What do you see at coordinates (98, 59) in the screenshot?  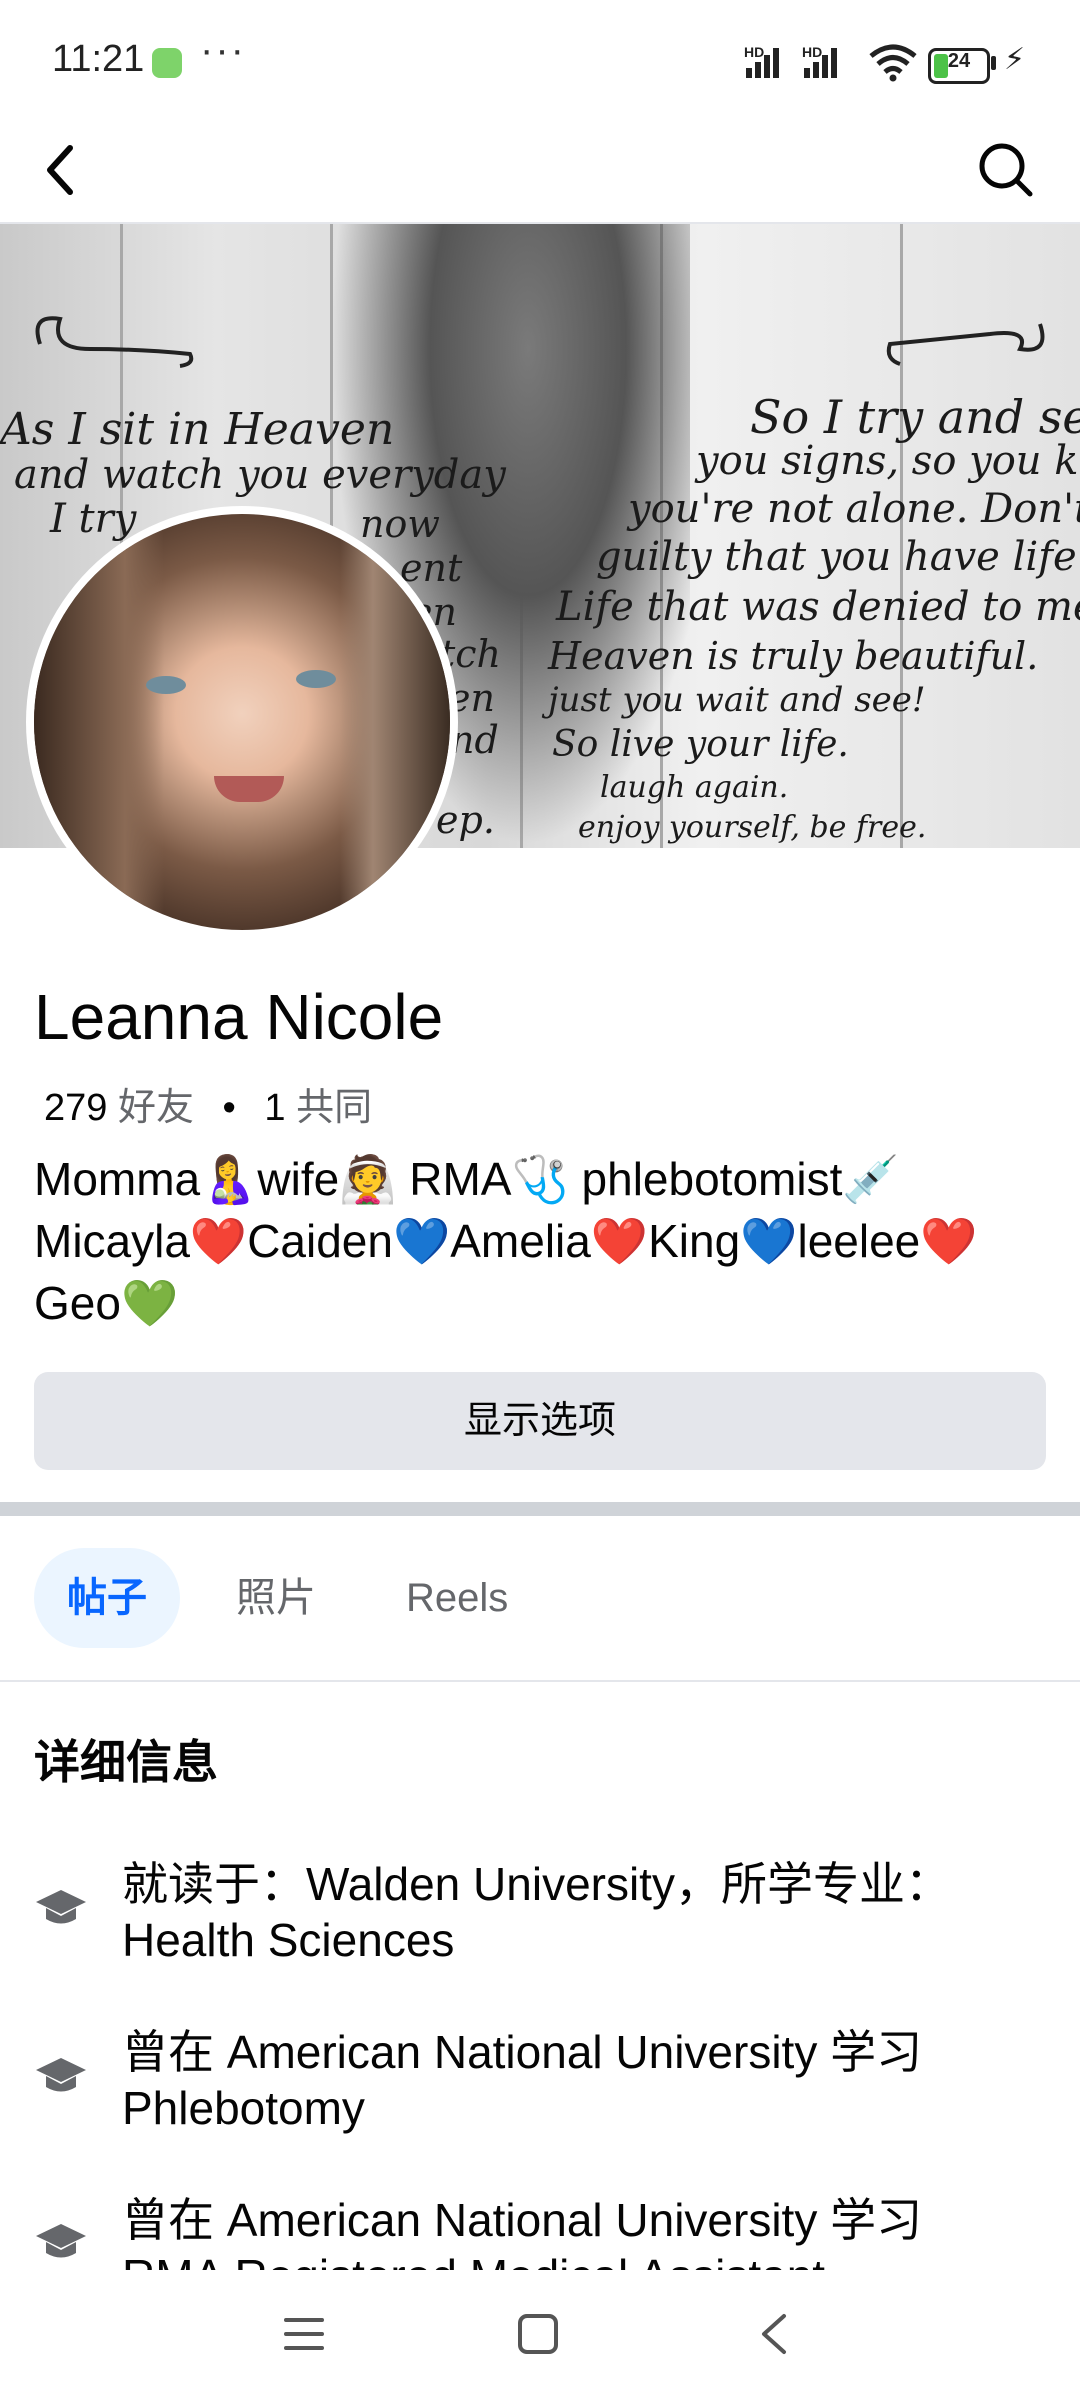 I see `status-time: 11:21` at bounding box center [98, 59].